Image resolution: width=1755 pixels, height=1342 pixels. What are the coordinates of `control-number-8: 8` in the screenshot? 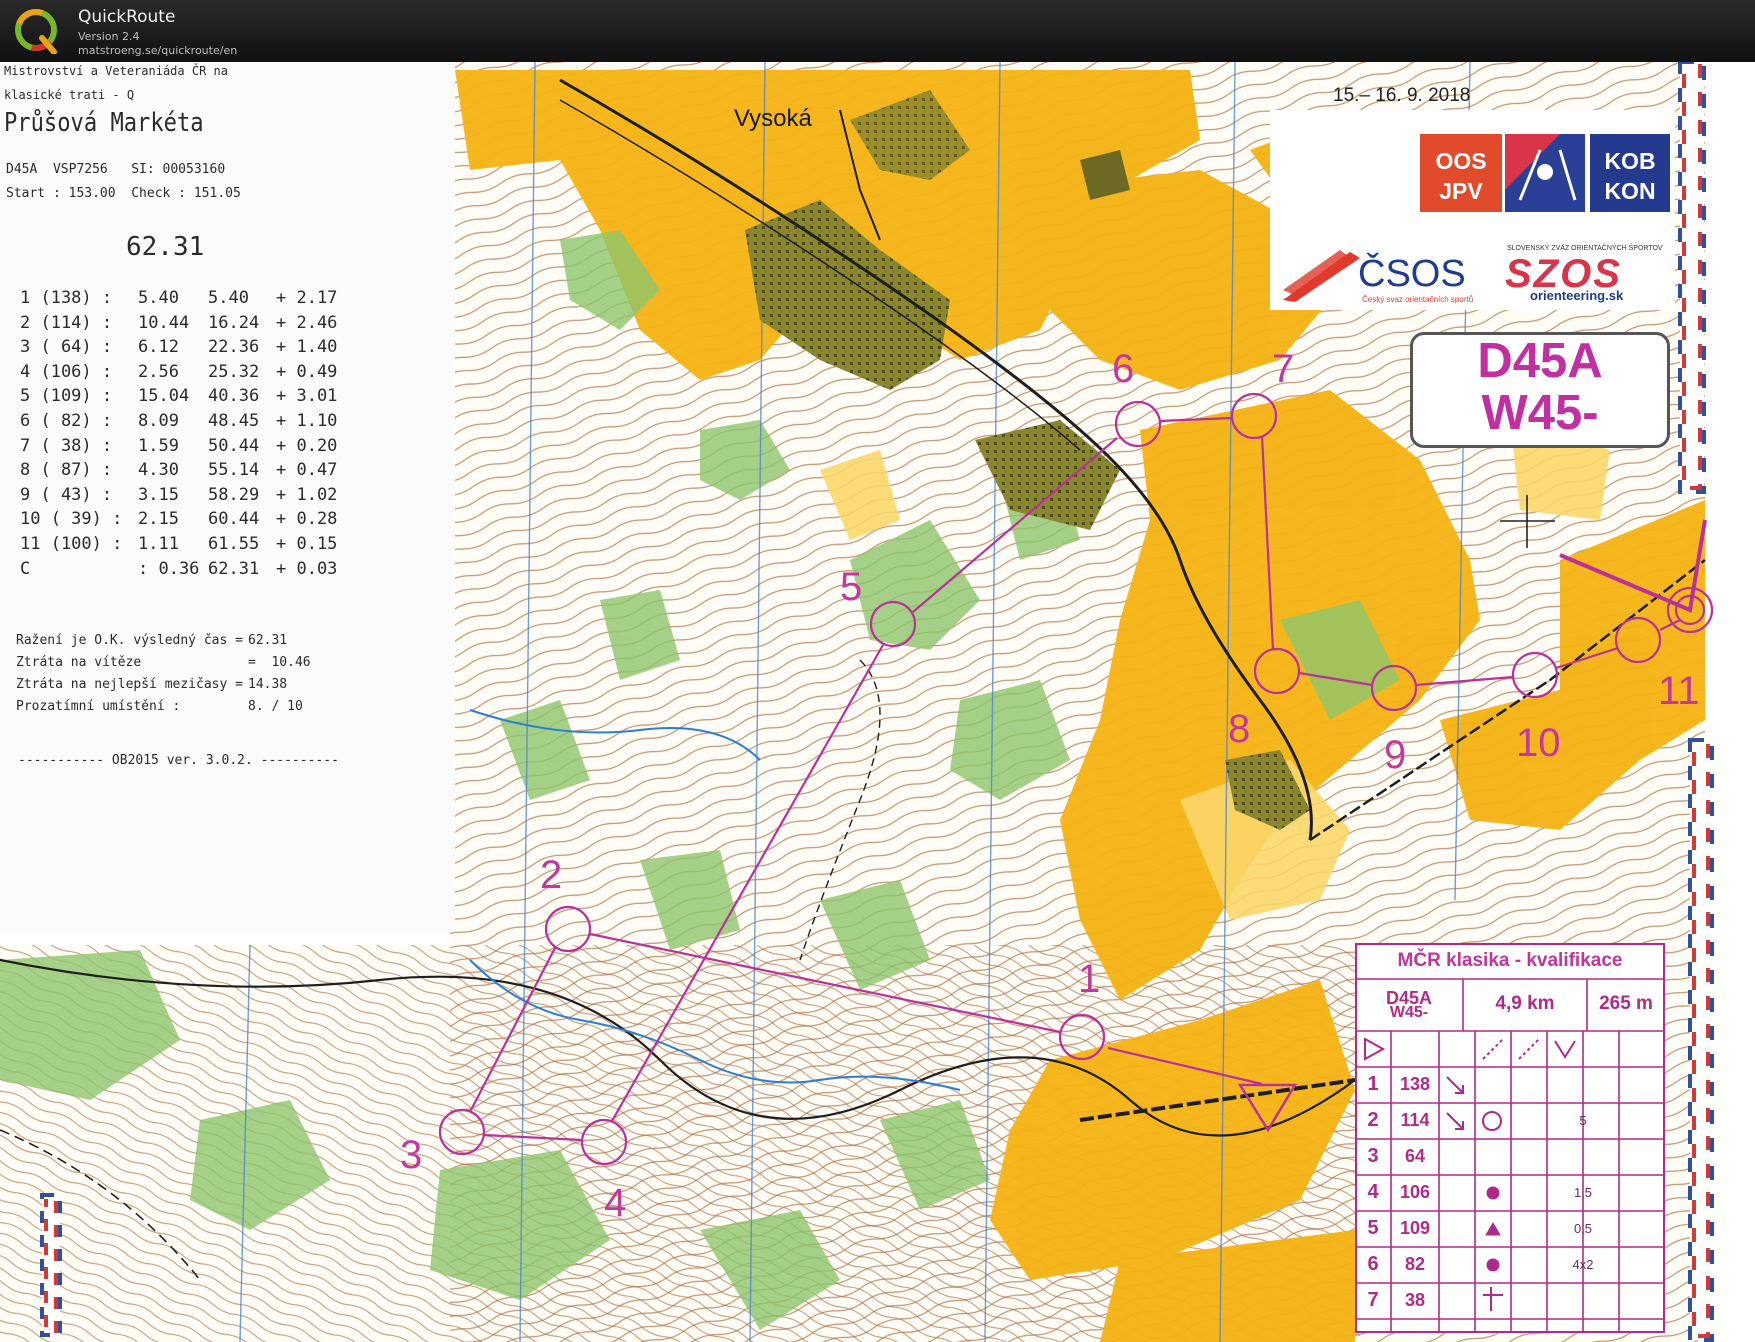 It's located at (1239, 729).